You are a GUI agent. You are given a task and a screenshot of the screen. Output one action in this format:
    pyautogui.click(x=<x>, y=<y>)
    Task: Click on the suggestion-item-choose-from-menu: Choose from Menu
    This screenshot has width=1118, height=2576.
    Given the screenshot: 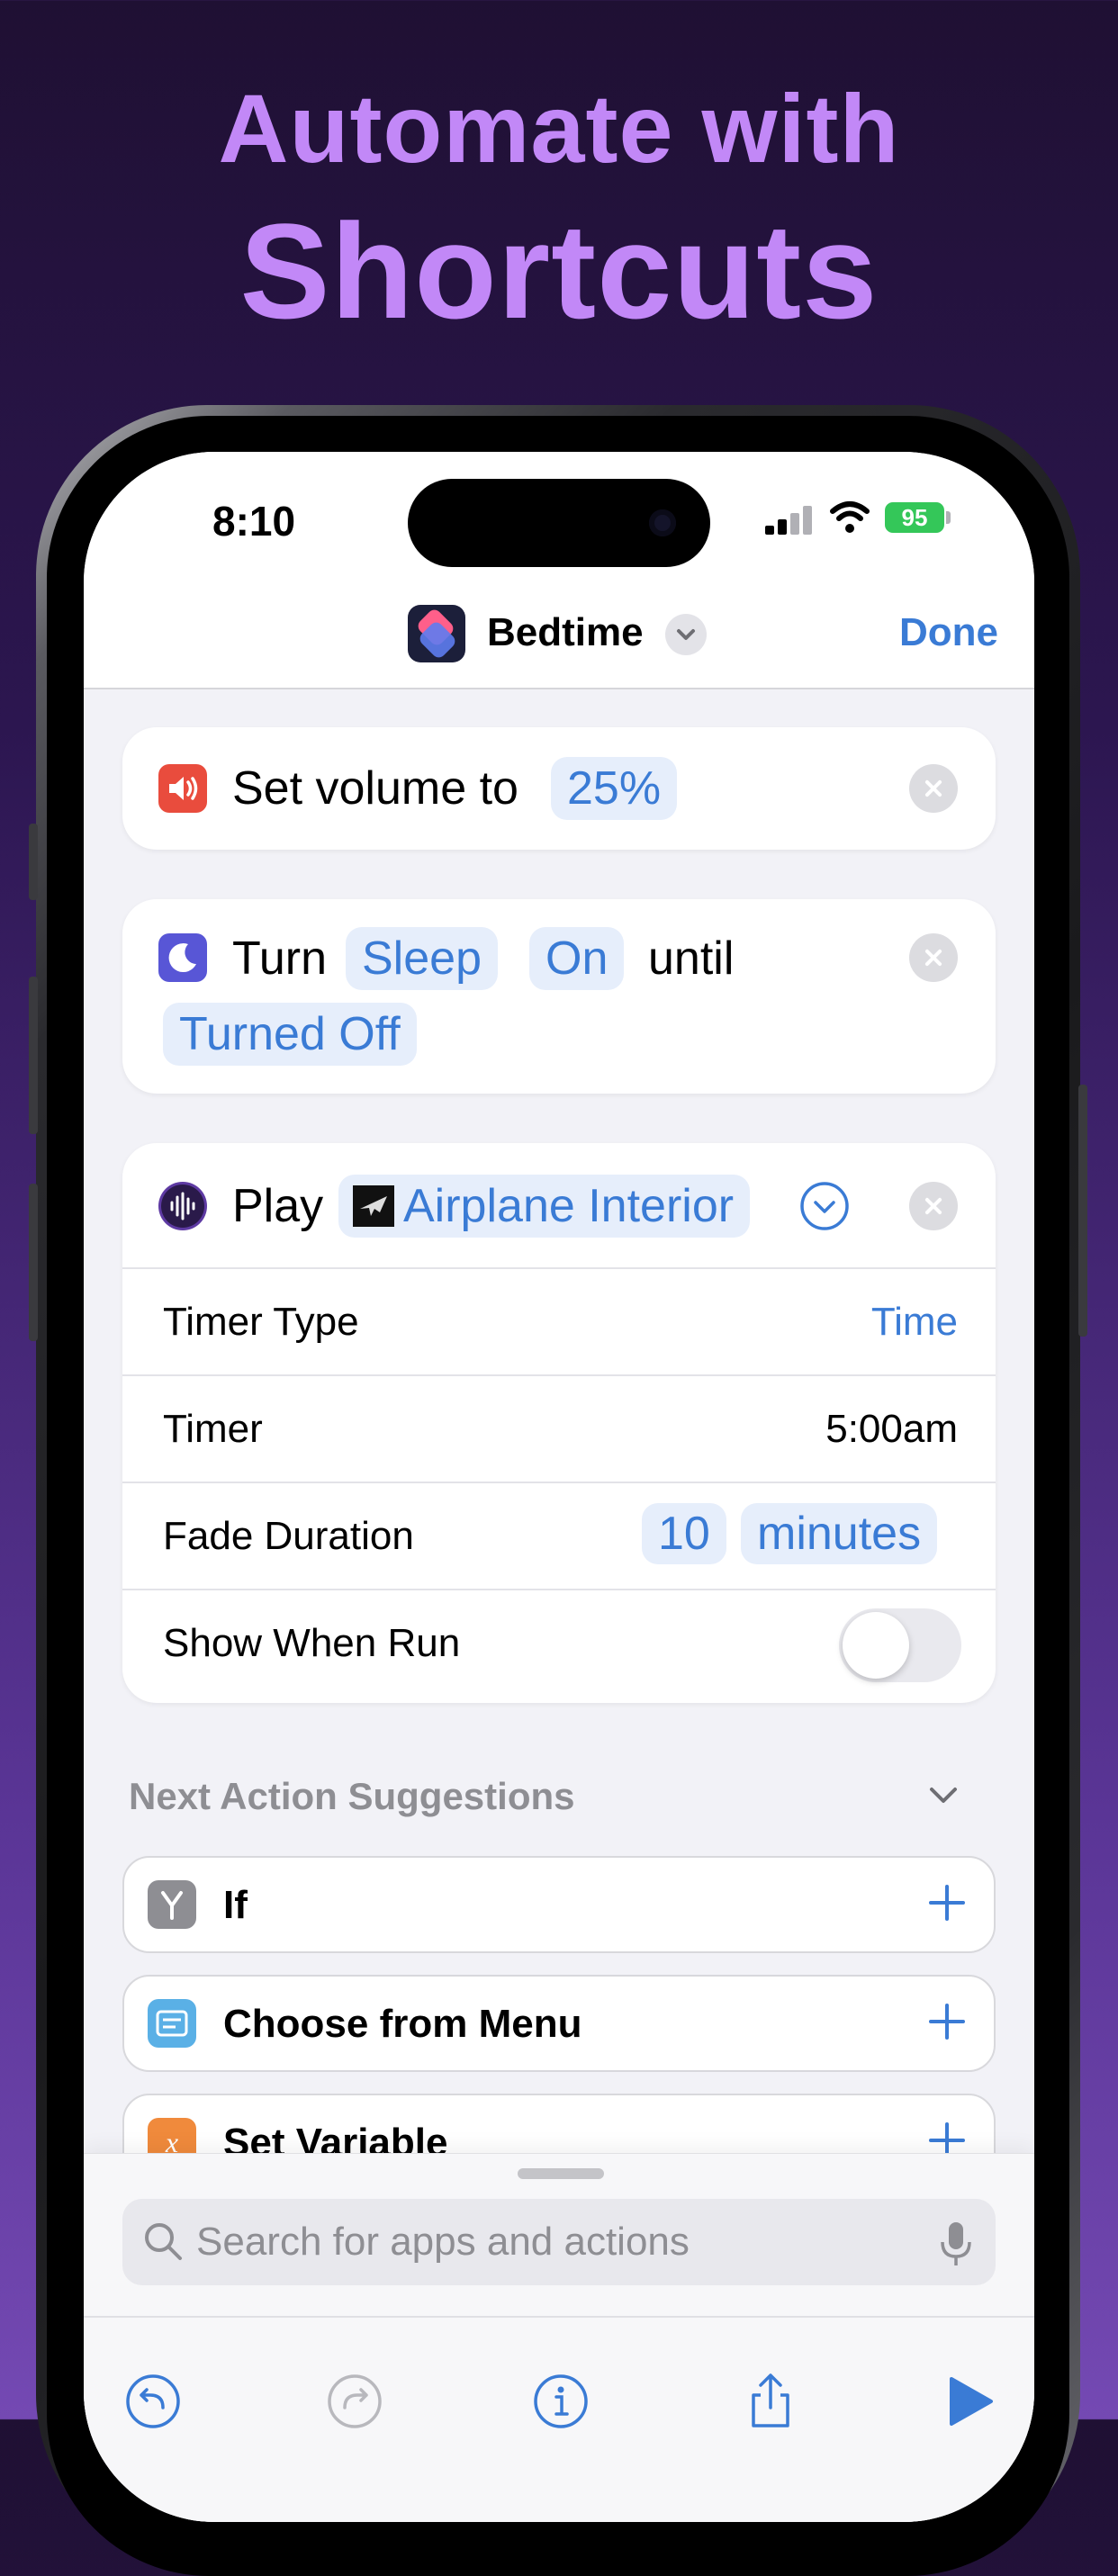 What is the action you would take?
    pyautogui.click(x=559, y=2023)
    